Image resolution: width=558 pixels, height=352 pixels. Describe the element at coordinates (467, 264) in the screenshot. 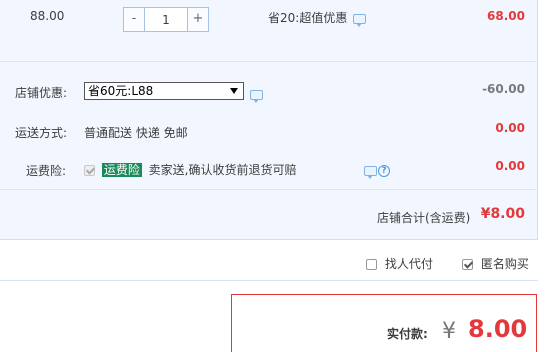

I see `anonymous-checkbox` at that location.